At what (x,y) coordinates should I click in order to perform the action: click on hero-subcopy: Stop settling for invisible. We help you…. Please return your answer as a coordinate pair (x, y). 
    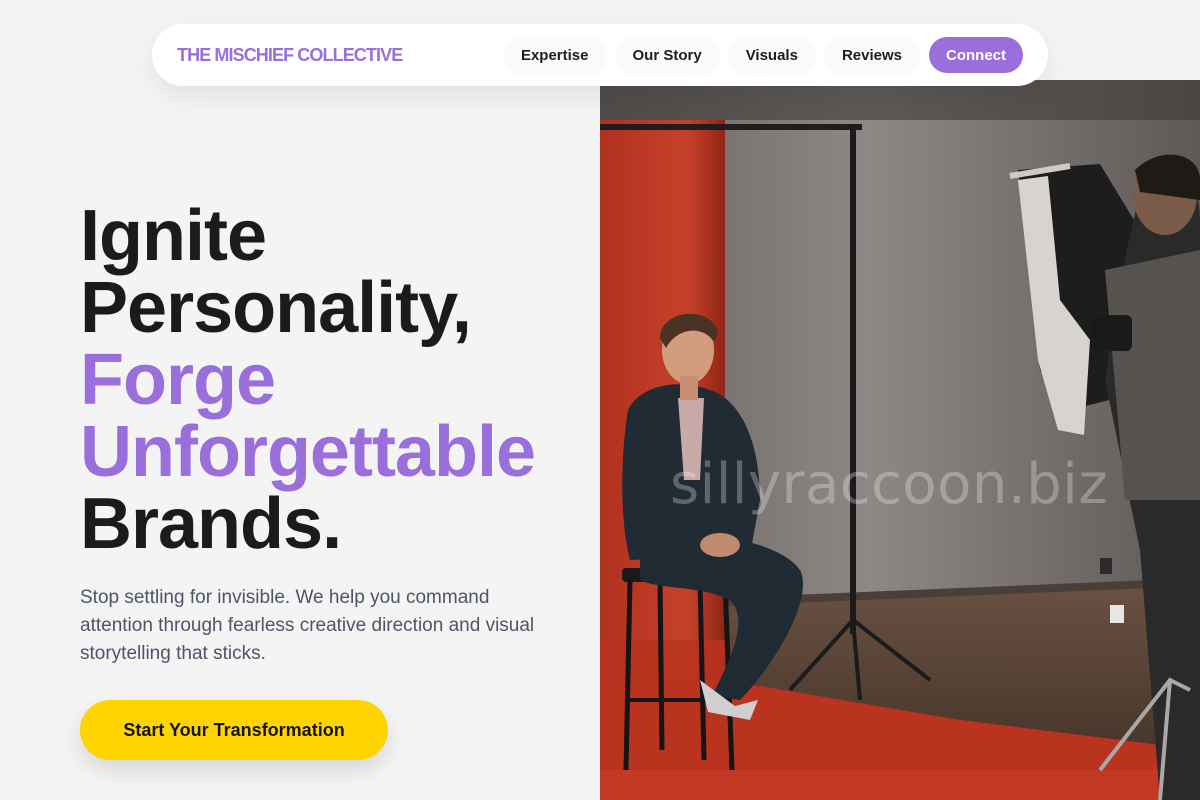
    Looking at the image, I should click on (307, 625).